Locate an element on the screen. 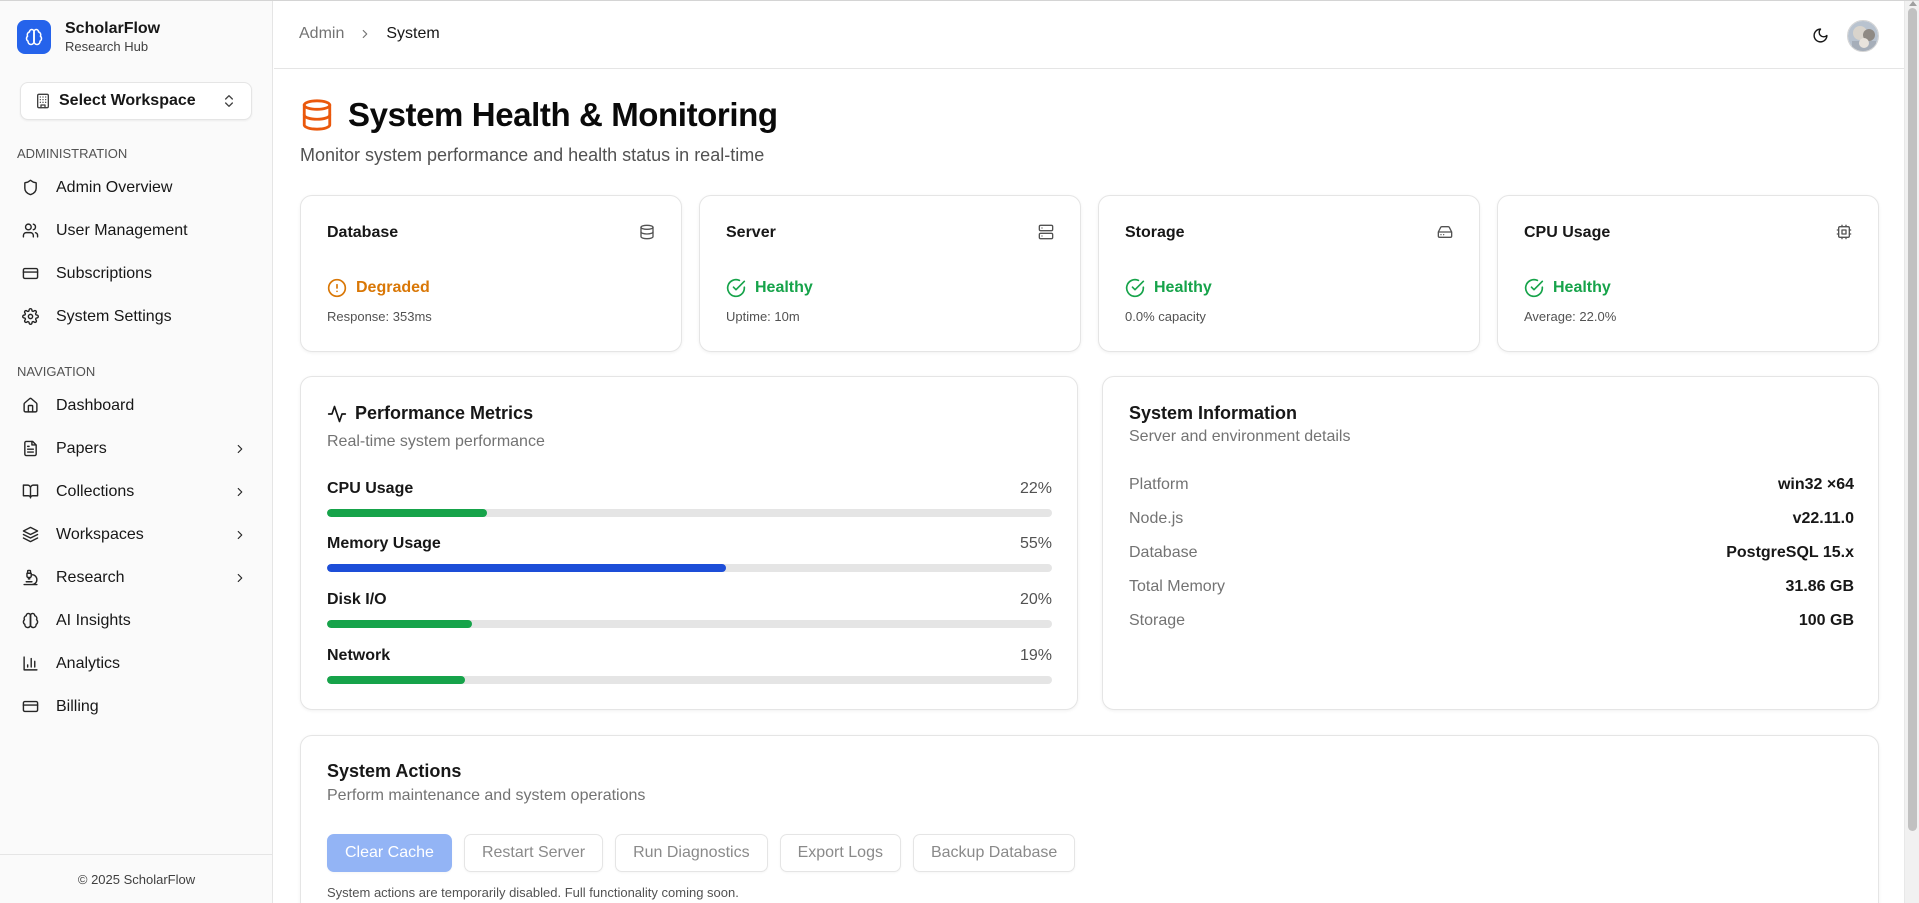  sidebar-item-research: Research is located at coordinates (136, 577).